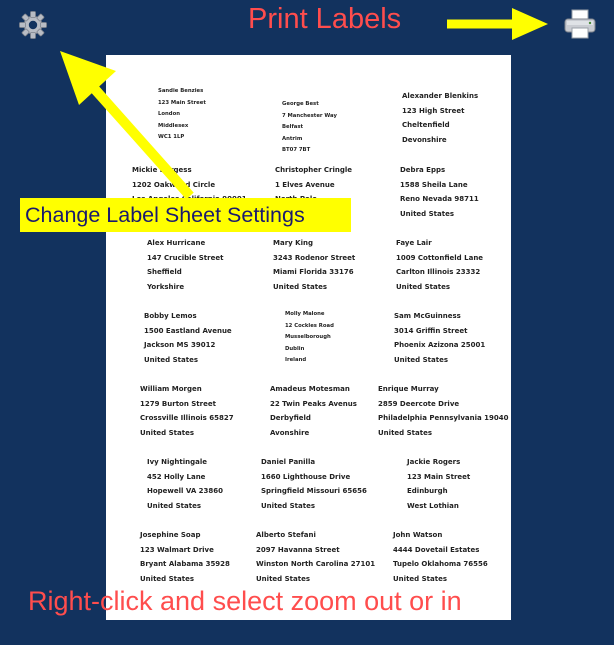  What do you see at coordinates (424, 139) in the screenshot?
I see `address-line: Devonshire` at bounding box center [424, 139].